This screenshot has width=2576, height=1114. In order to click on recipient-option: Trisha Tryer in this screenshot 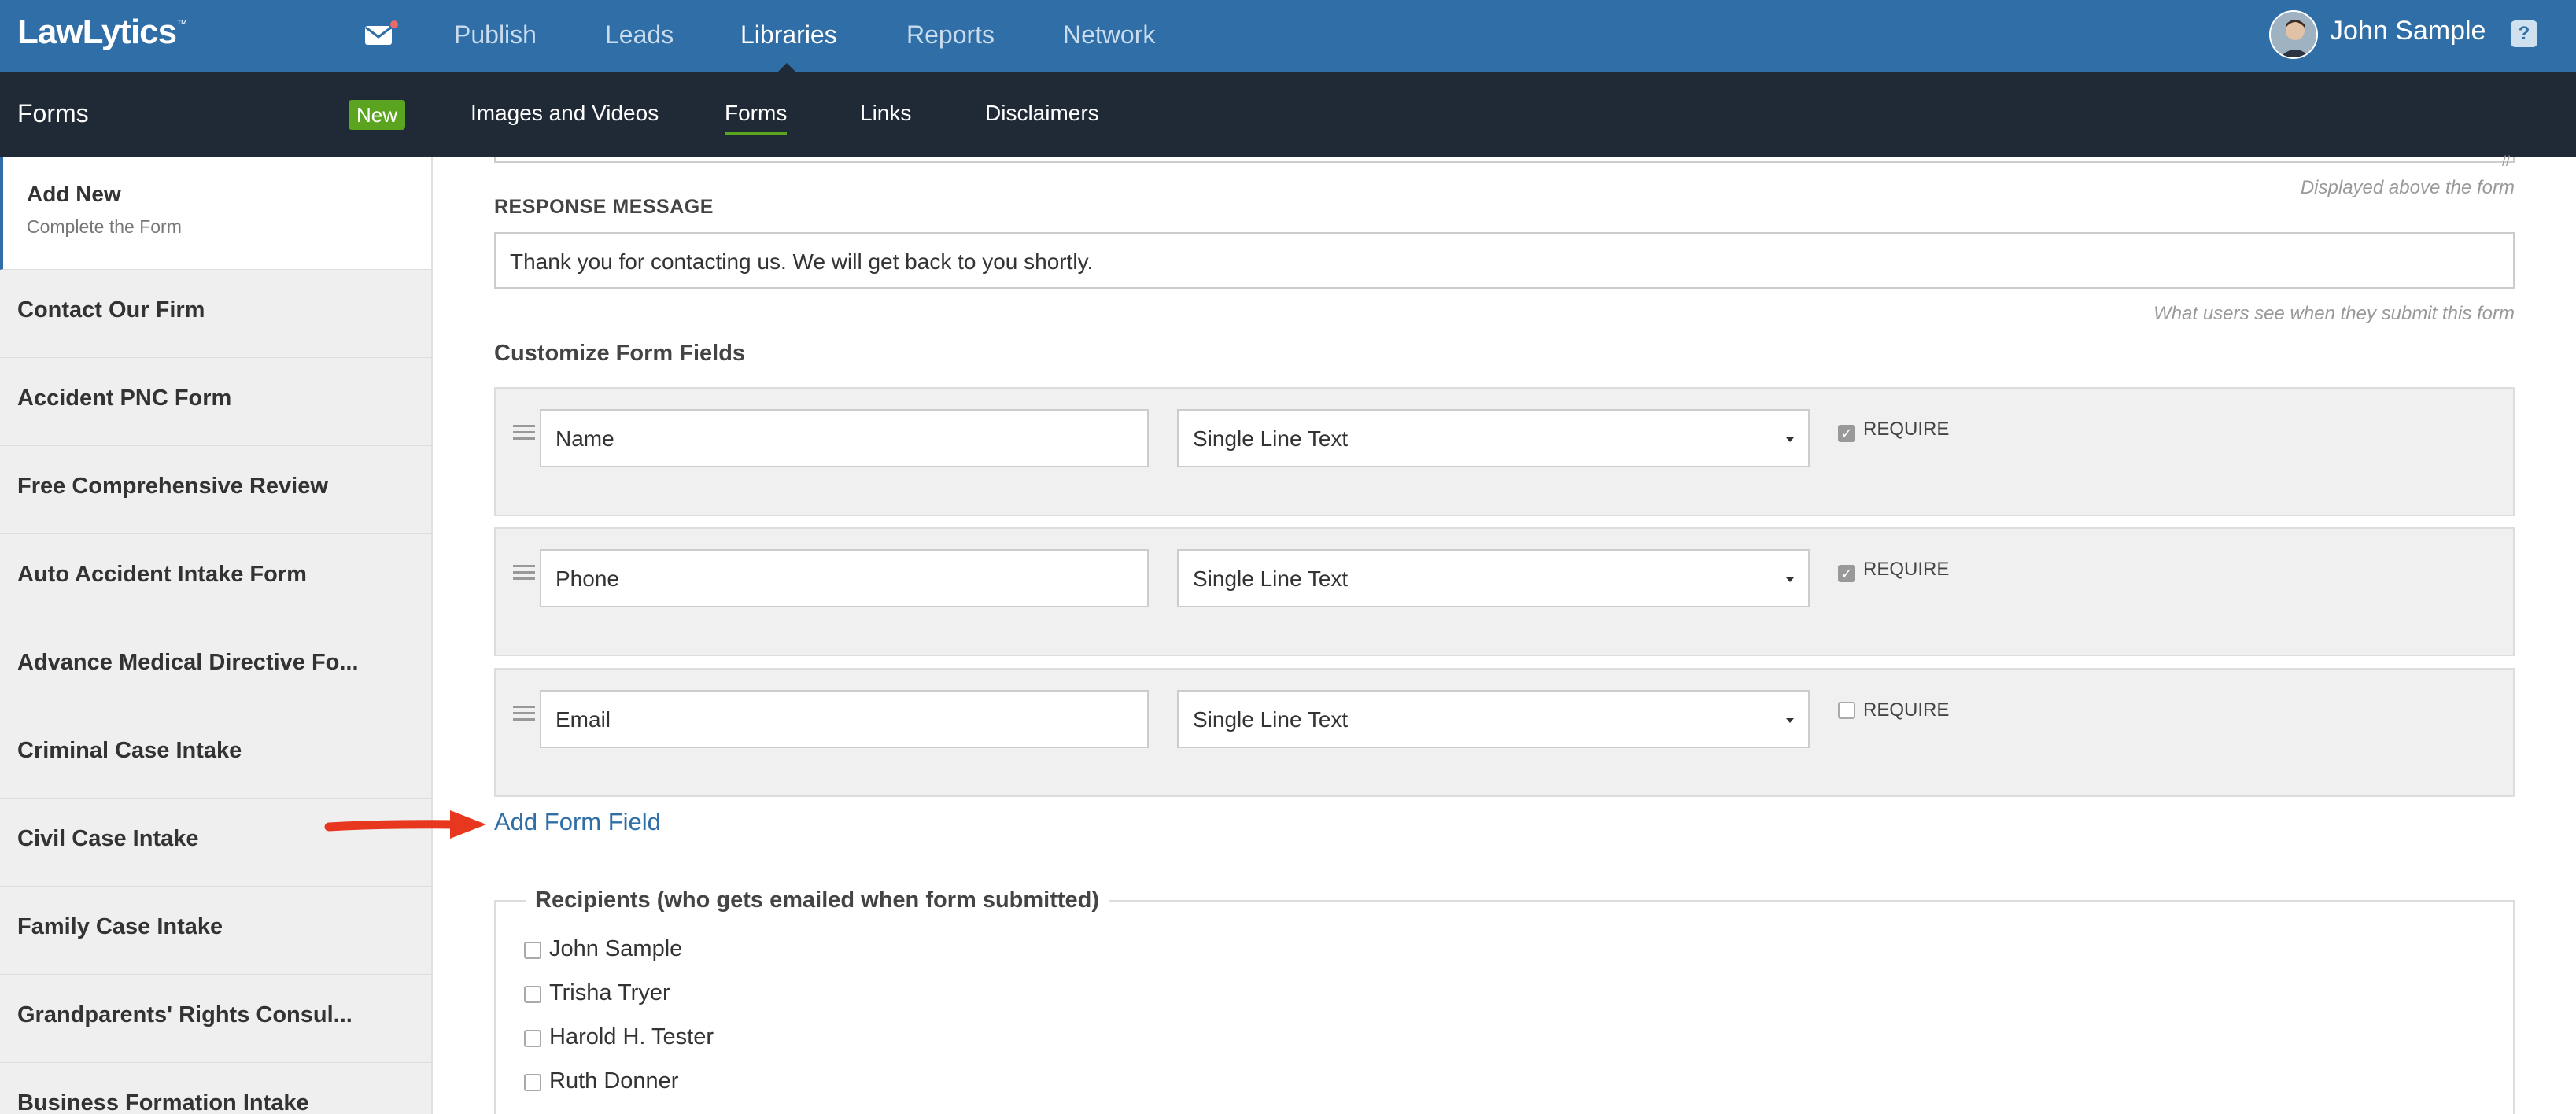, I will do `click(597, 993)`.